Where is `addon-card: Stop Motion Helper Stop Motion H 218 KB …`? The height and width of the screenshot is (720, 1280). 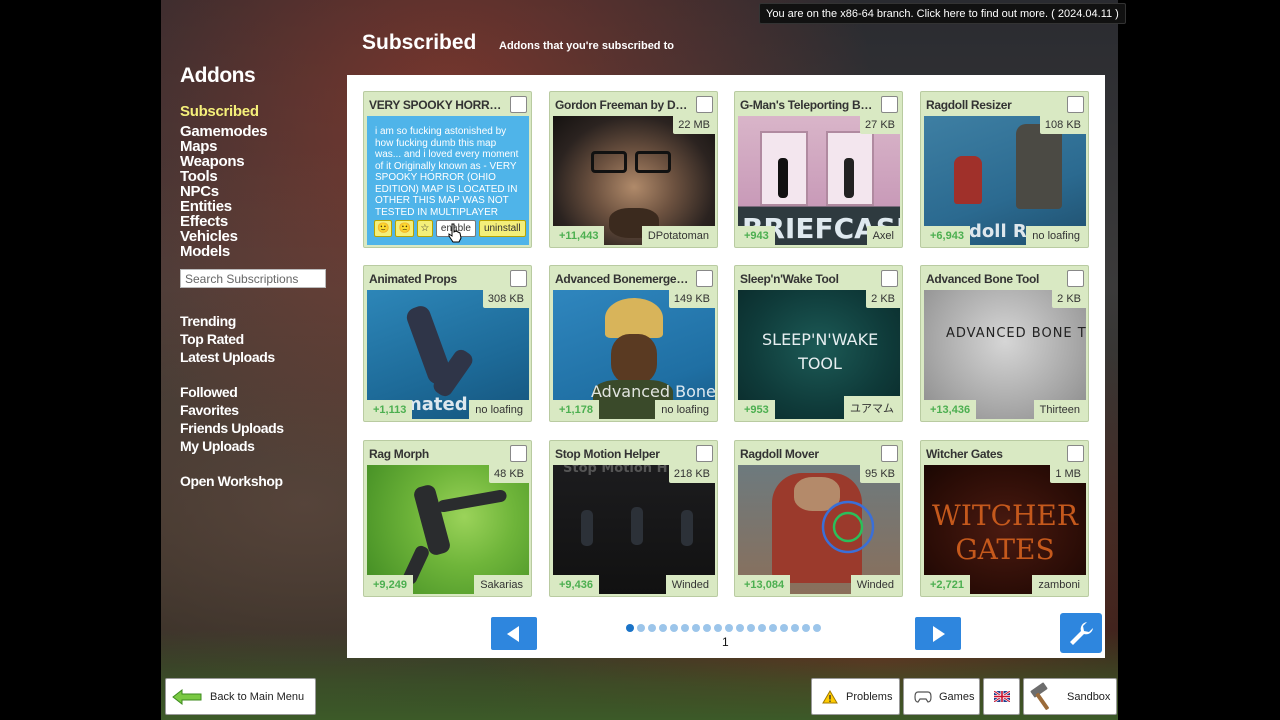 addon-card: Stop Motion Helper Stop Motion H 218 KB … is located at coordinates (633, 518).